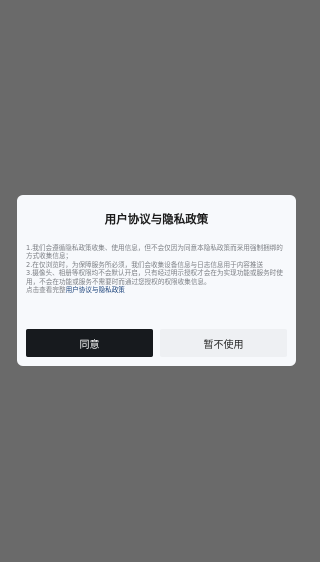 The height and width of the screenshot is (562, 320). I want to click on decline-button: 暂不使用, so click(223, 343).